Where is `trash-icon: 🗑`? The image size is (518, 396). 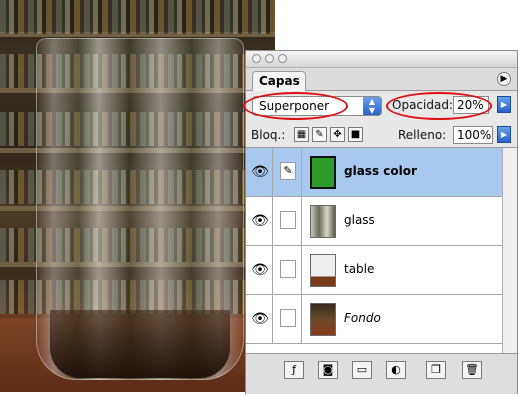
trash-icon: 🗑 is located at coordinates (472, 370).